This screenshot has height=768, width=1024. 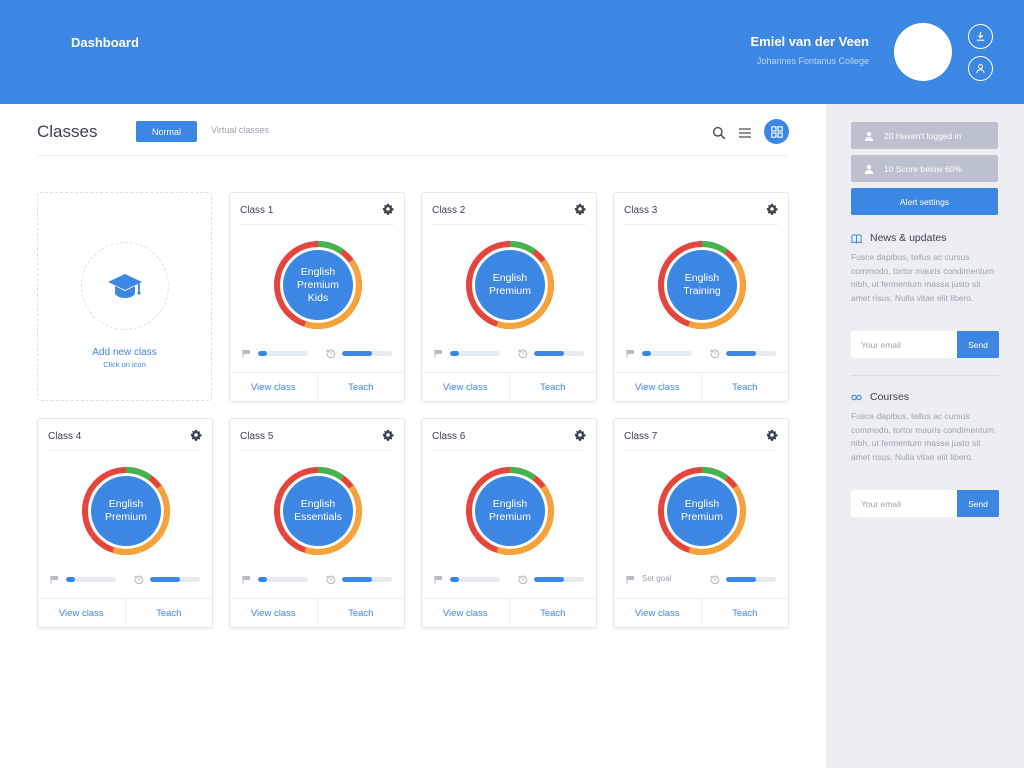 What do you see at coordinates (869, 136) in the screenshot?
I see `user-icon` at bounding box center [869, 136].